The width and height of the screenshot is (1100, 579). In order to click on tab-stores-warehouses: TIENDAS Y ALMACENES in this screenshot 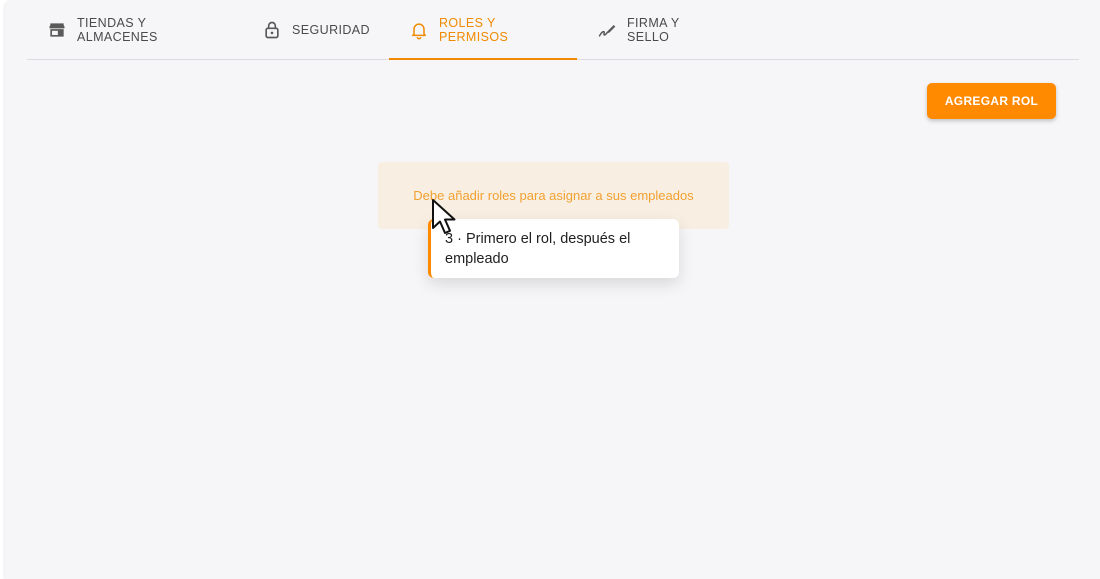, I will do `click(135, 29)`.